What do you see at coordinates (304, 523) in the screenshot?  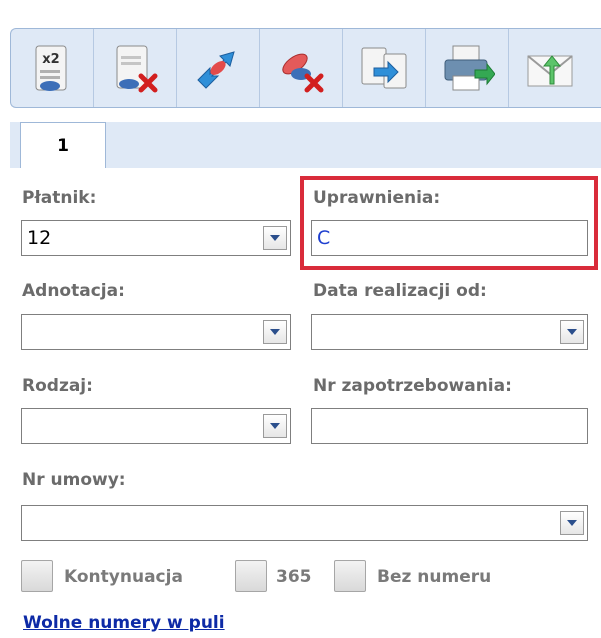 I see `nr-umowy-select` at bounding box center [304, 523].